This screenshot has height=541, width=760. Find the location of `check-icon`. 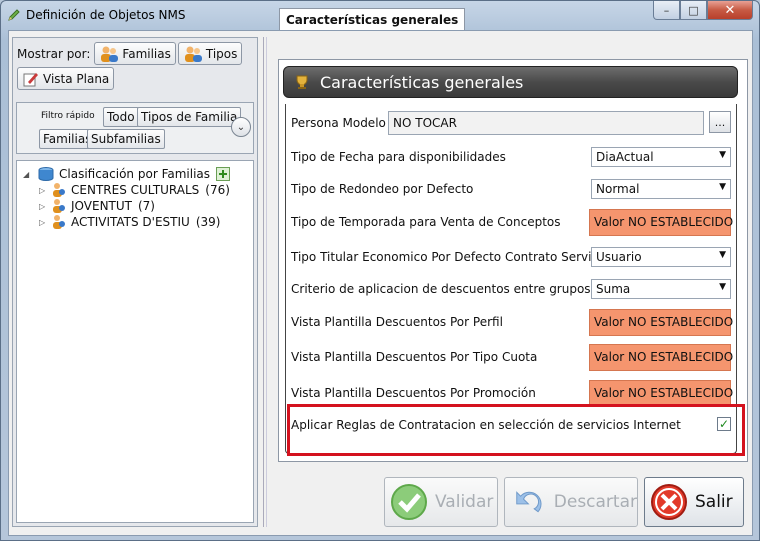

check-icon is located at coordinates (409, 502).